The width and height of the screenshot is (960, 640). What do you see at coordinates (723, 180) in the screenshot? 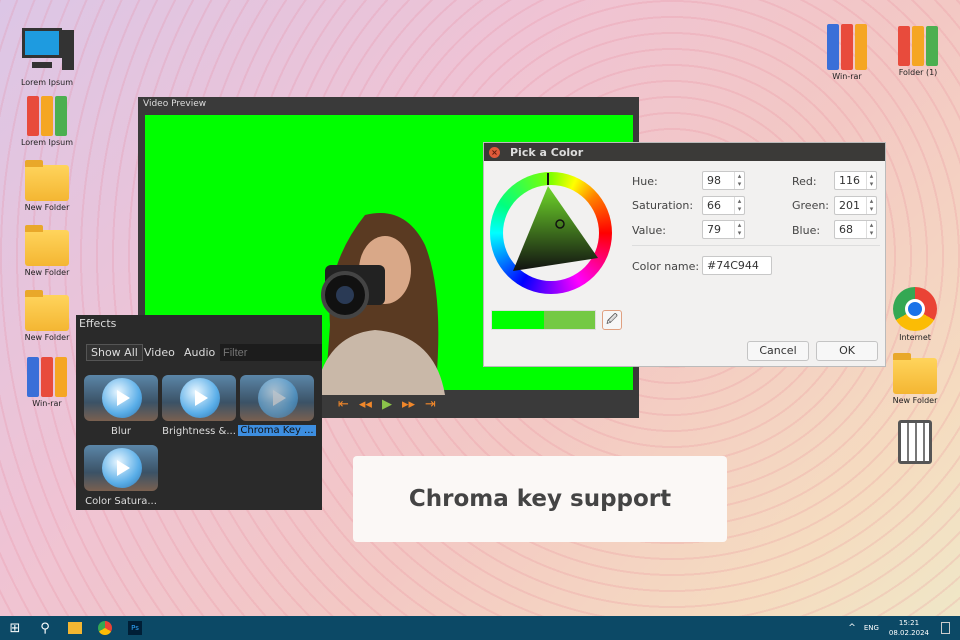
I see `hue-spinbox: 98 ▴ ▾` at bounding box center [723, 180].